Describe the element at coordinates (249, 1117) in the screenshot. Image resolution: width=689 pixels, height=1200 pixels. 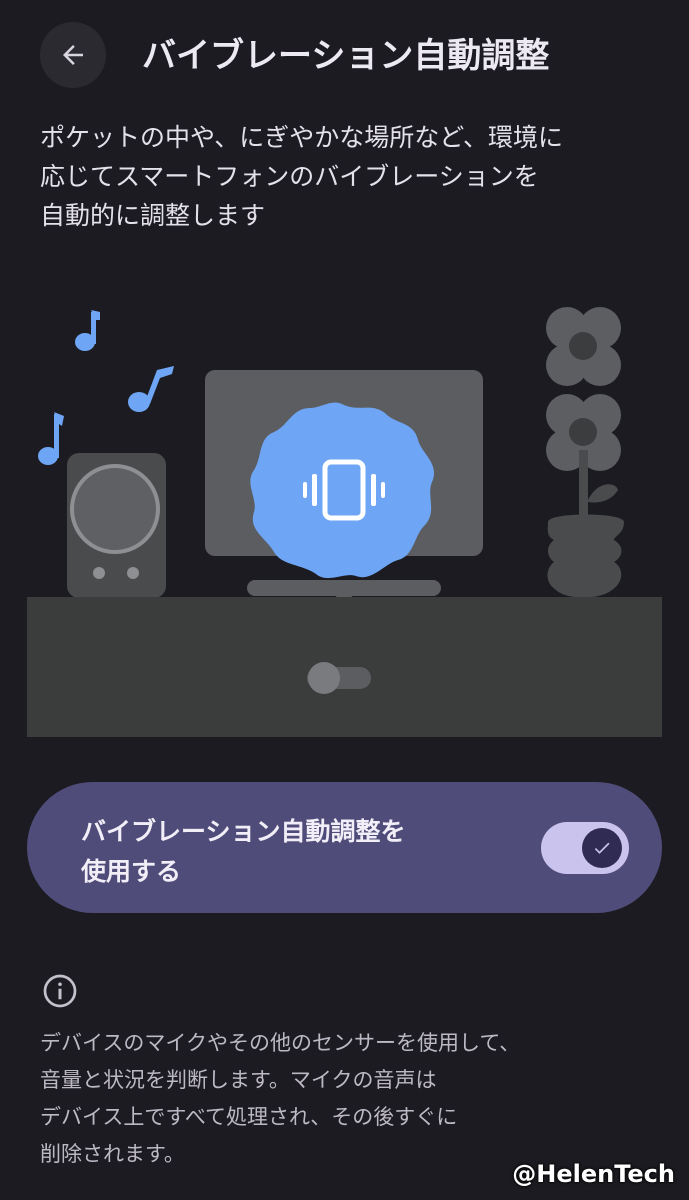
I see `info-line: デバイス上ですべて処理され、その後すぐに` at that location.